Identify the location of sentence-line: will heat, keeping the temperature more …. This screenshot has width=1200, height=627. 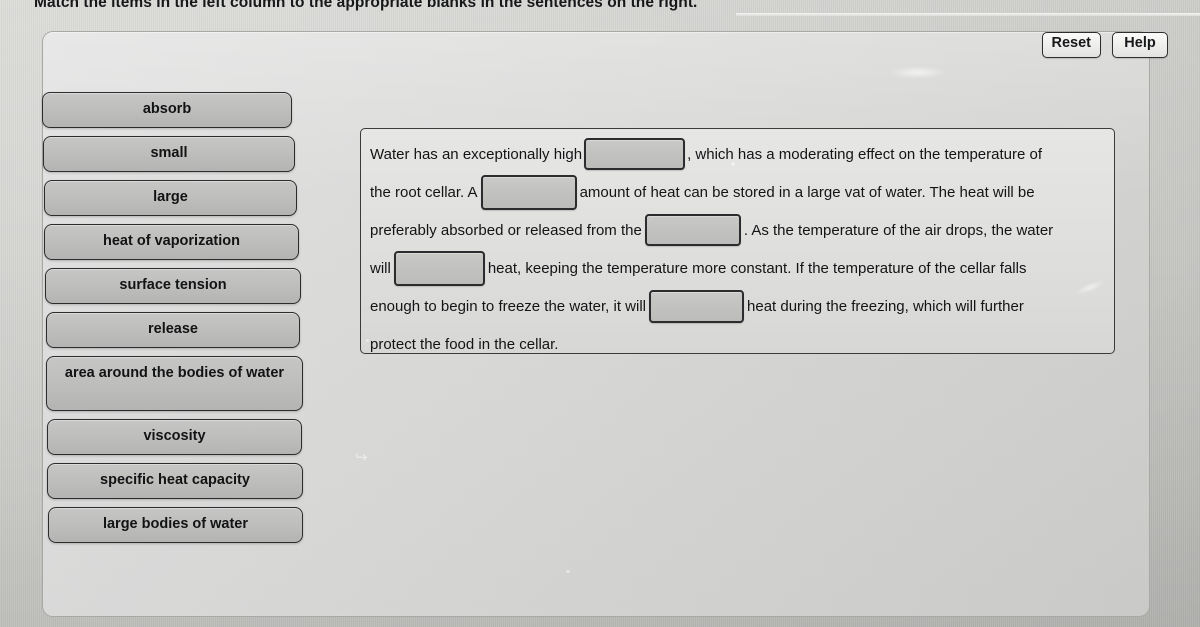
(737, 268).